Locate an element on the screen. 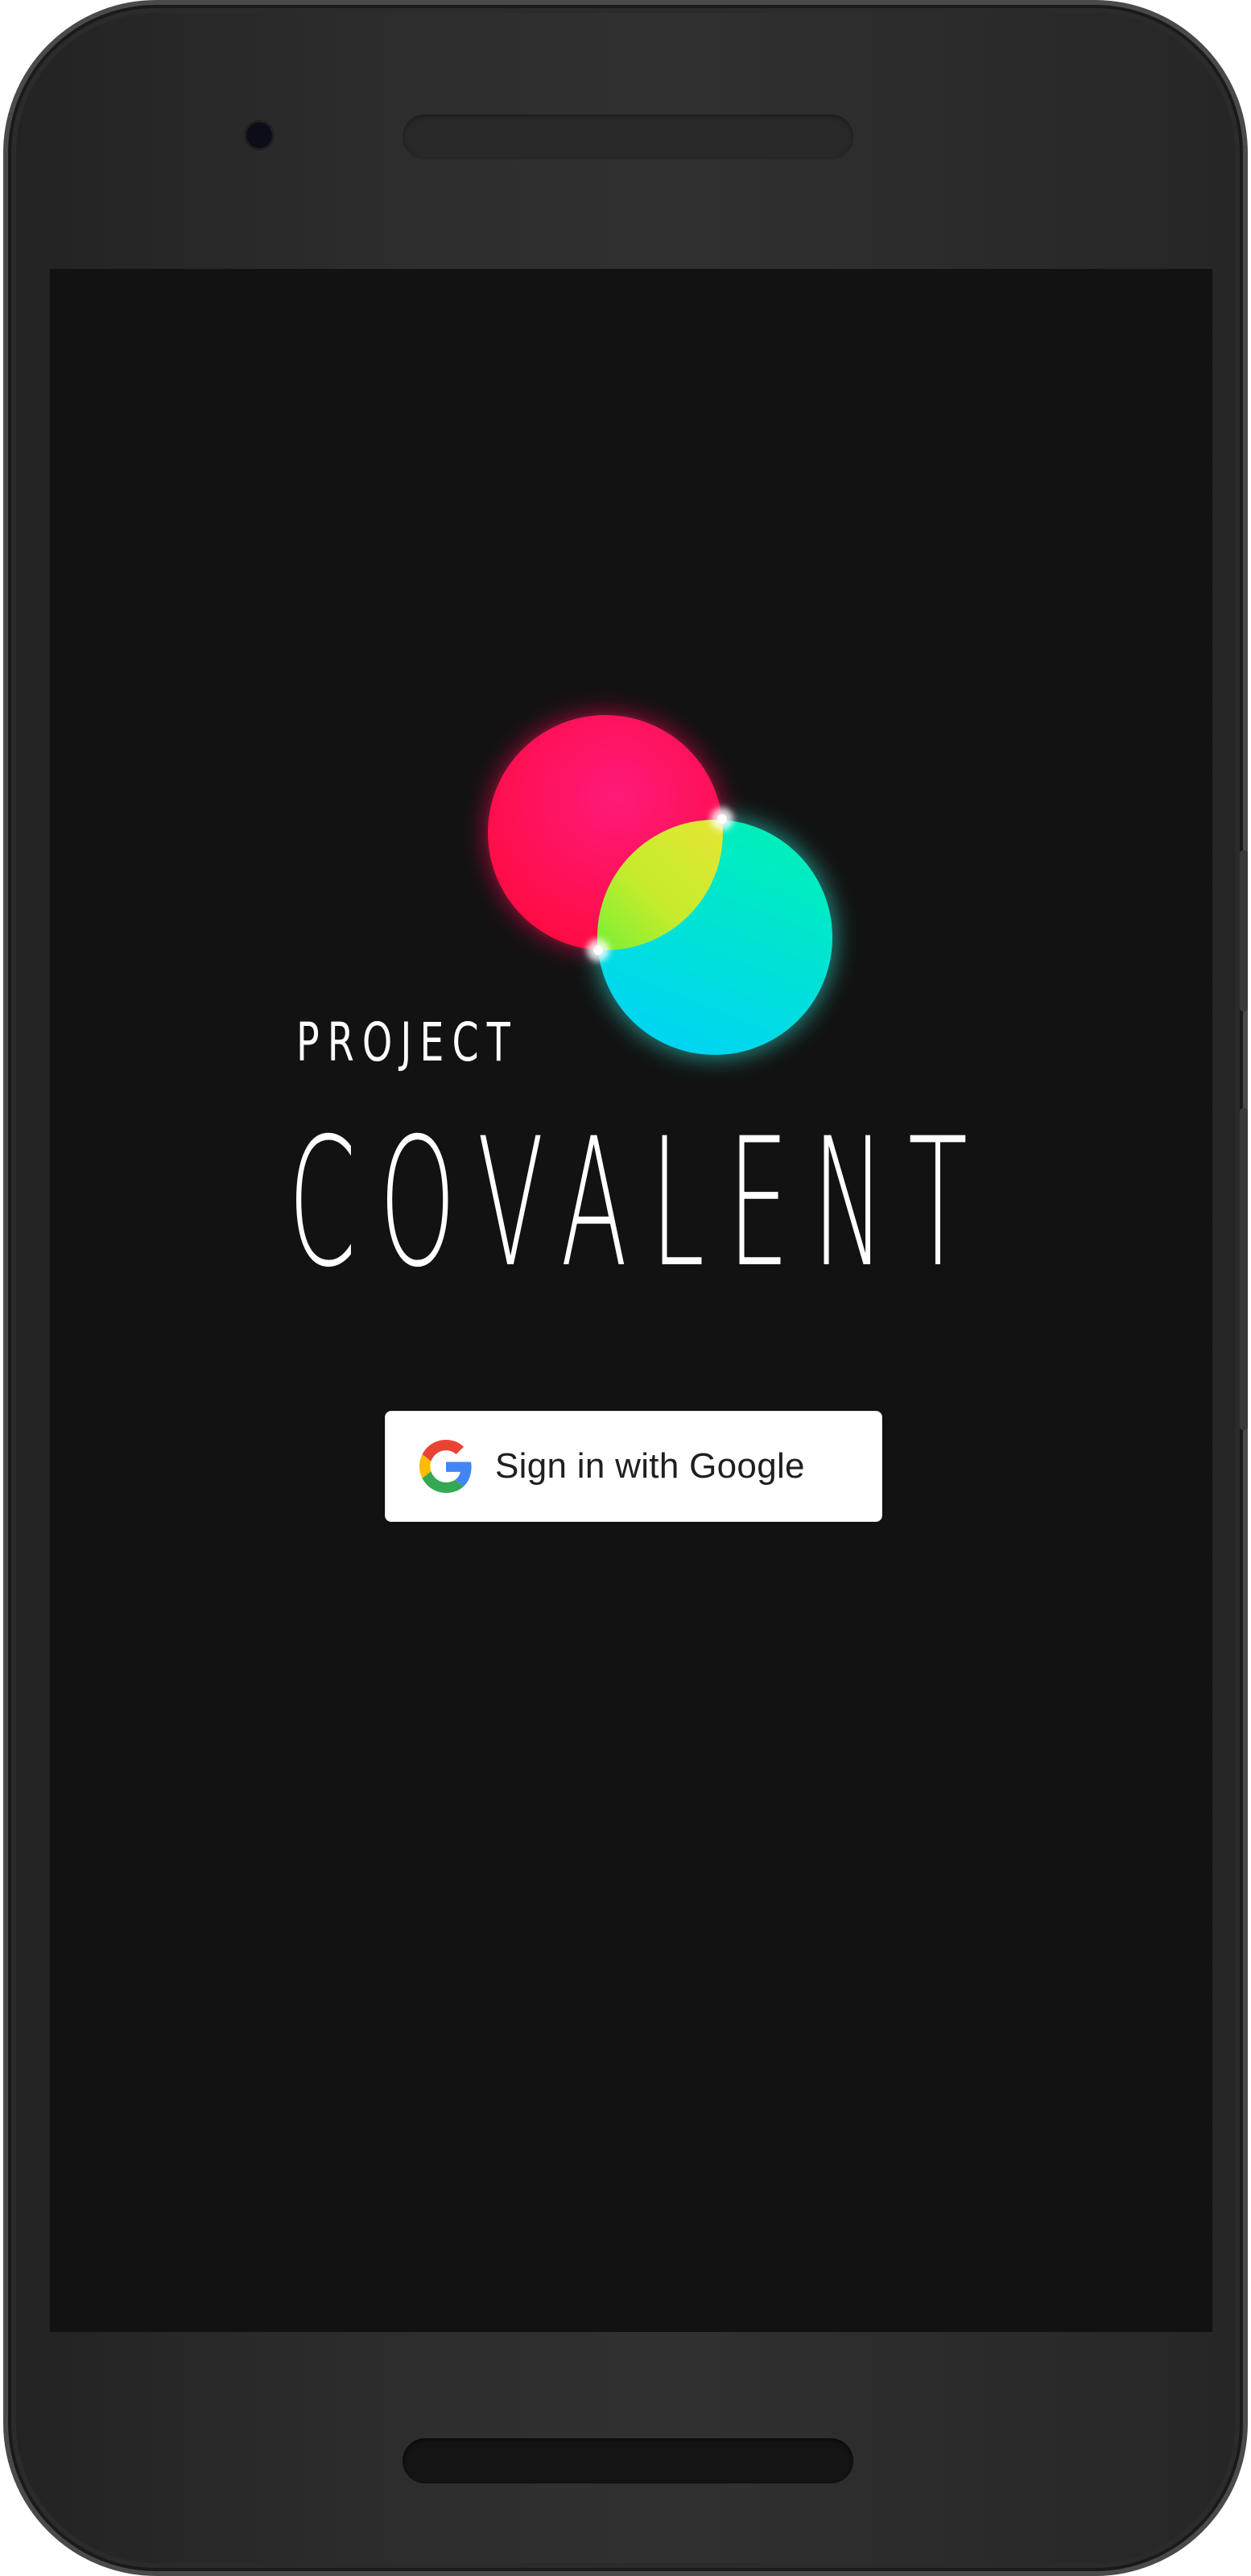 The width and height of the screenshot is (1251, 2576). title-covalent: COVALENT is located at coordinates (639, 1203).